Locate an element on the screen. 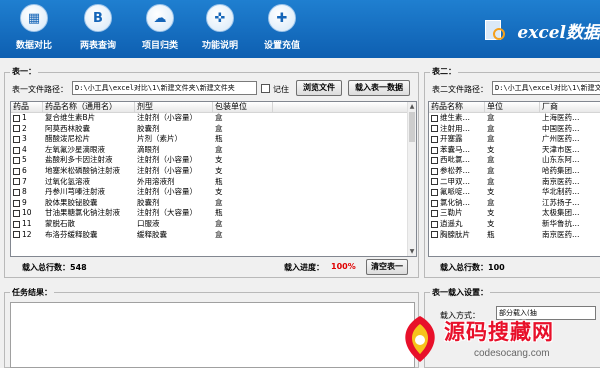 Image resolution: width=600 pixels, height=368 pixels. column-header: 包装单位 is located at coordinates (243, 107).